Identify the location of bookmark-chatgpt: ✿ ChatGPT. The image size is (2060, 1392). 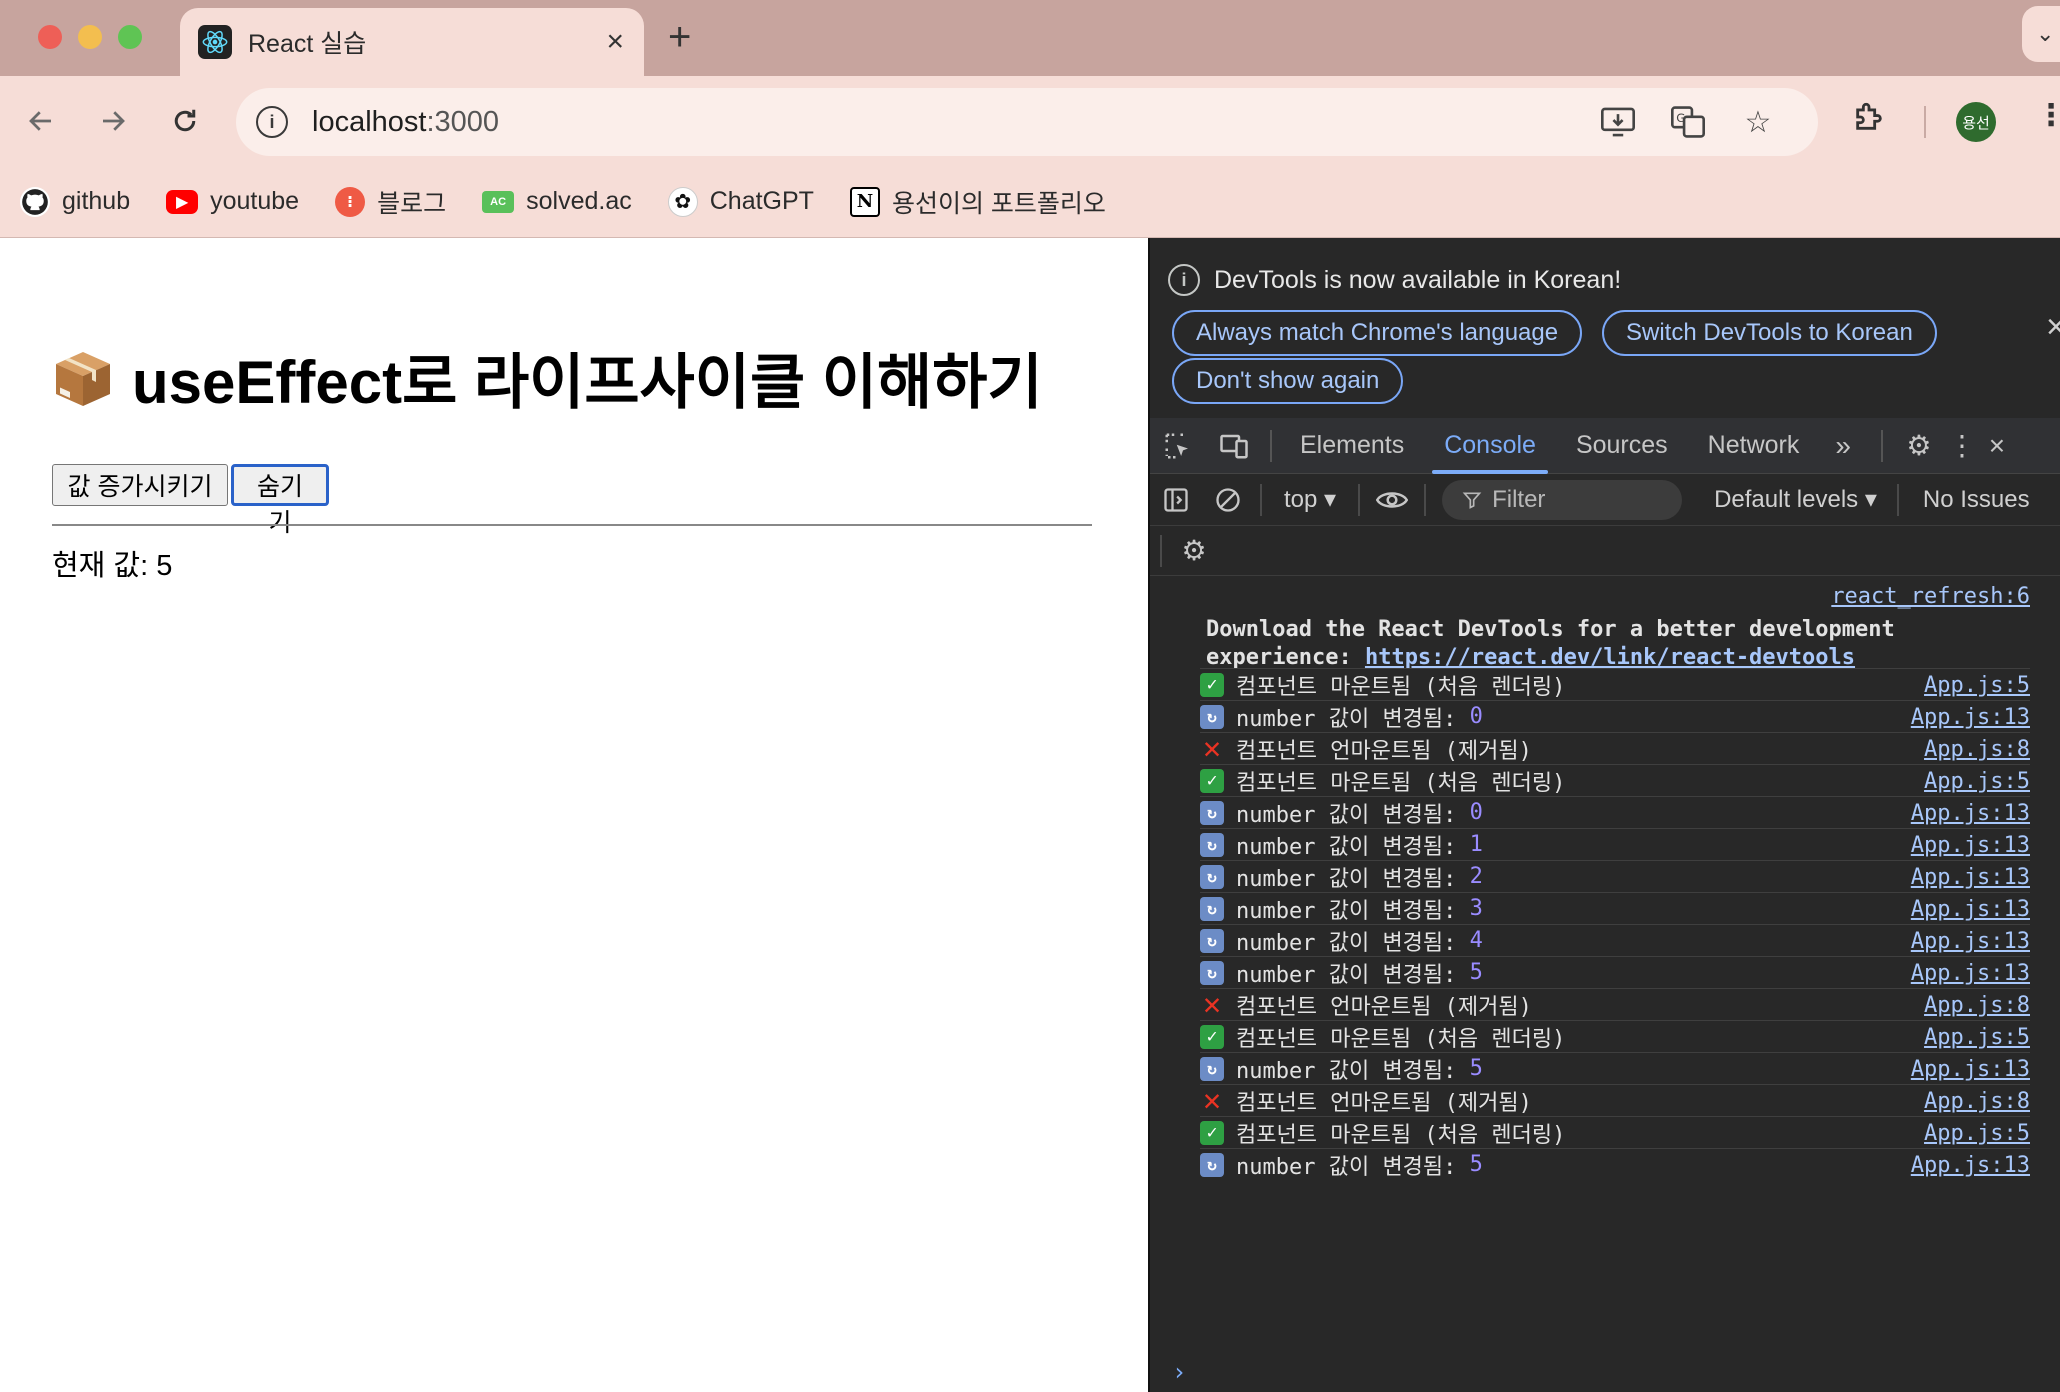
(740, 201).